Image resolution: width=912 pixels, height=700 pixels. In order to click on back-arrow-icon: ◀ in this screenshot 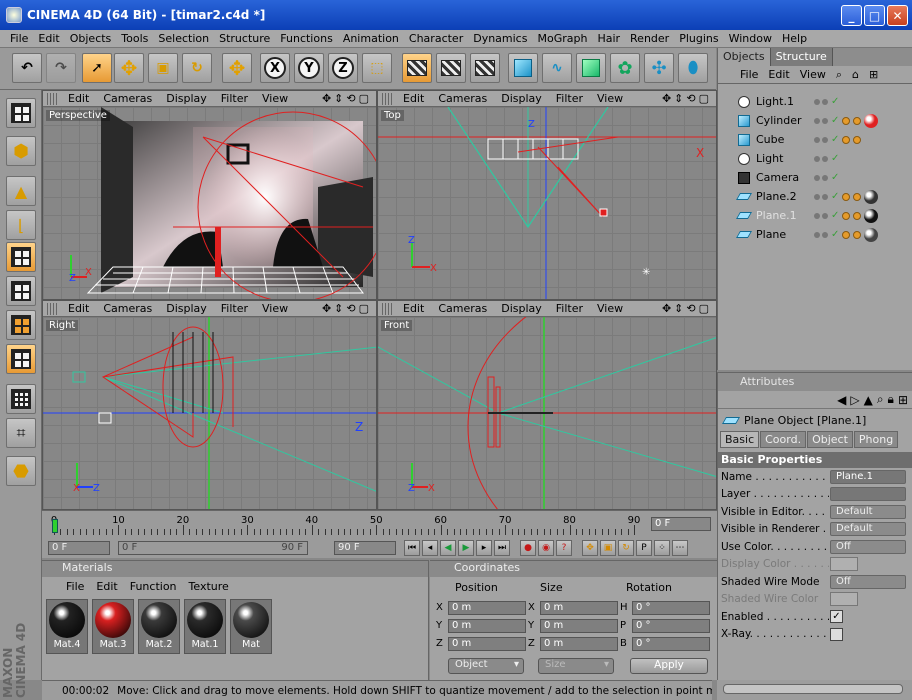, I will do `click(841, 400)`.